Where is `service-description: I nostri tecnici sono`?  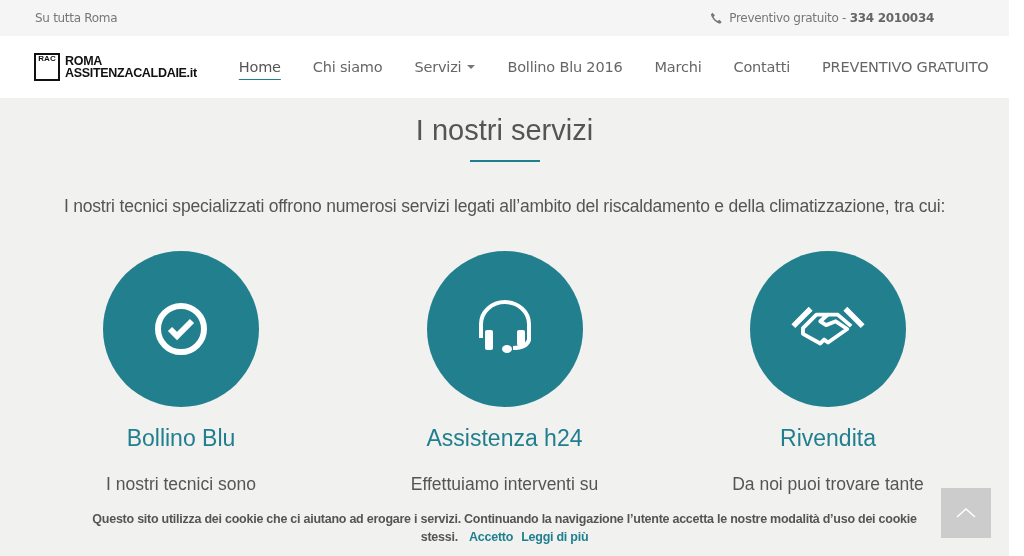
service-description: I nostri tecnici sono is located at coordinates (181, 484).